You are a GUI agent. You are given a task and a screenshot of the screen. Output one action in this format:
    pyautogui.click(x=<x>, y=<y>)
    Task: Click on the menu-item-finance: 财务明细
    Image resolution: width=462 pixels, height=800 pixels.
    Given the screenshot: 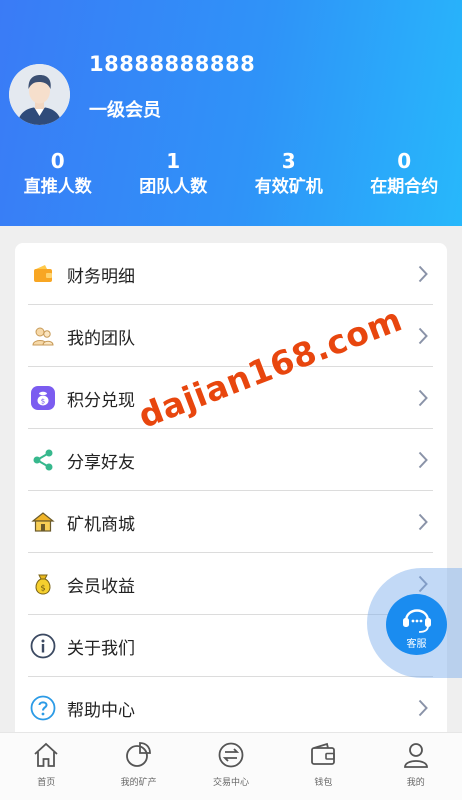 What is the action you would take?
    pyautogui.click(x=231, y=274)
    